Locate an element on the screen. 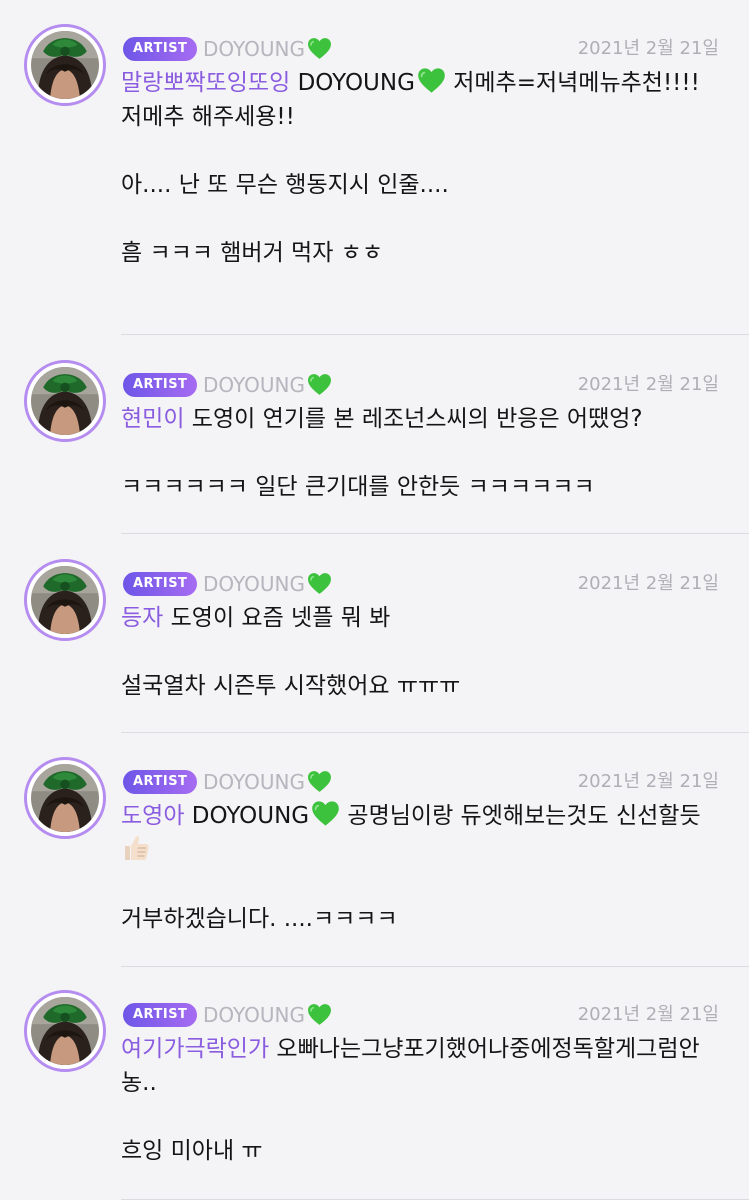  fan-name: 여기가극락인가 is located at coordinates (195, 1049).